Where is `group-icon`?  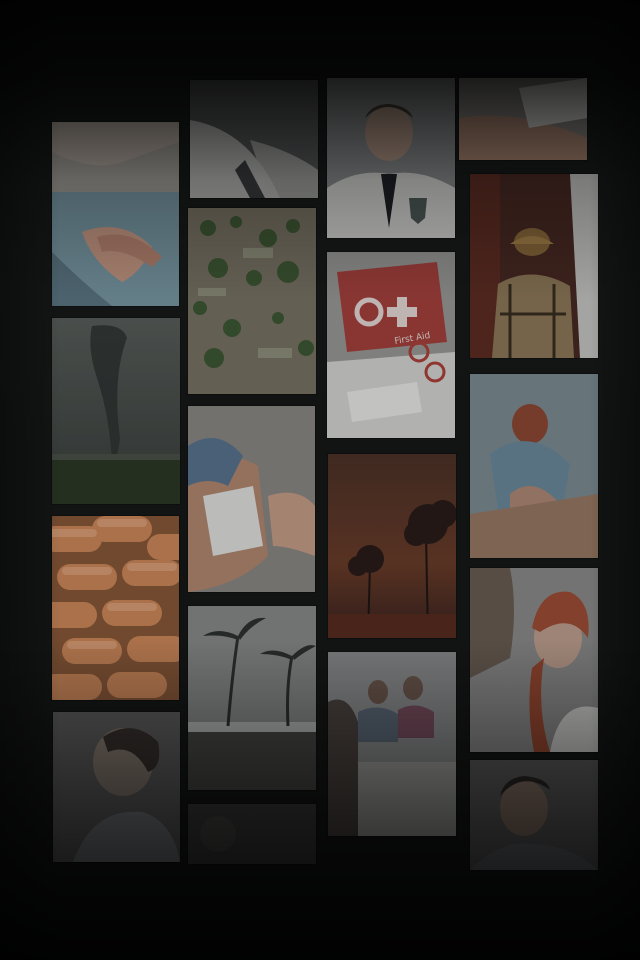
group-icon is located at coordinates (392, 744).